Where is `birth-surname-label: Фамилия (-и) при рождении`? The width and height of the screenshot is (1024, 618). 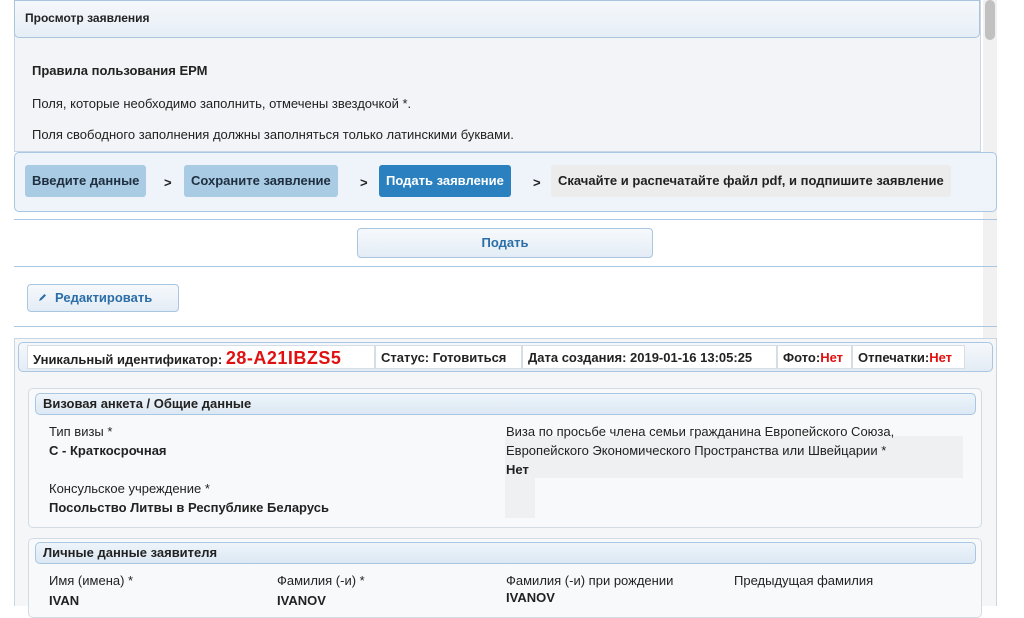 birth-surname-label: Фамилия (-и) при рождении is located at coordinates (590, 580).